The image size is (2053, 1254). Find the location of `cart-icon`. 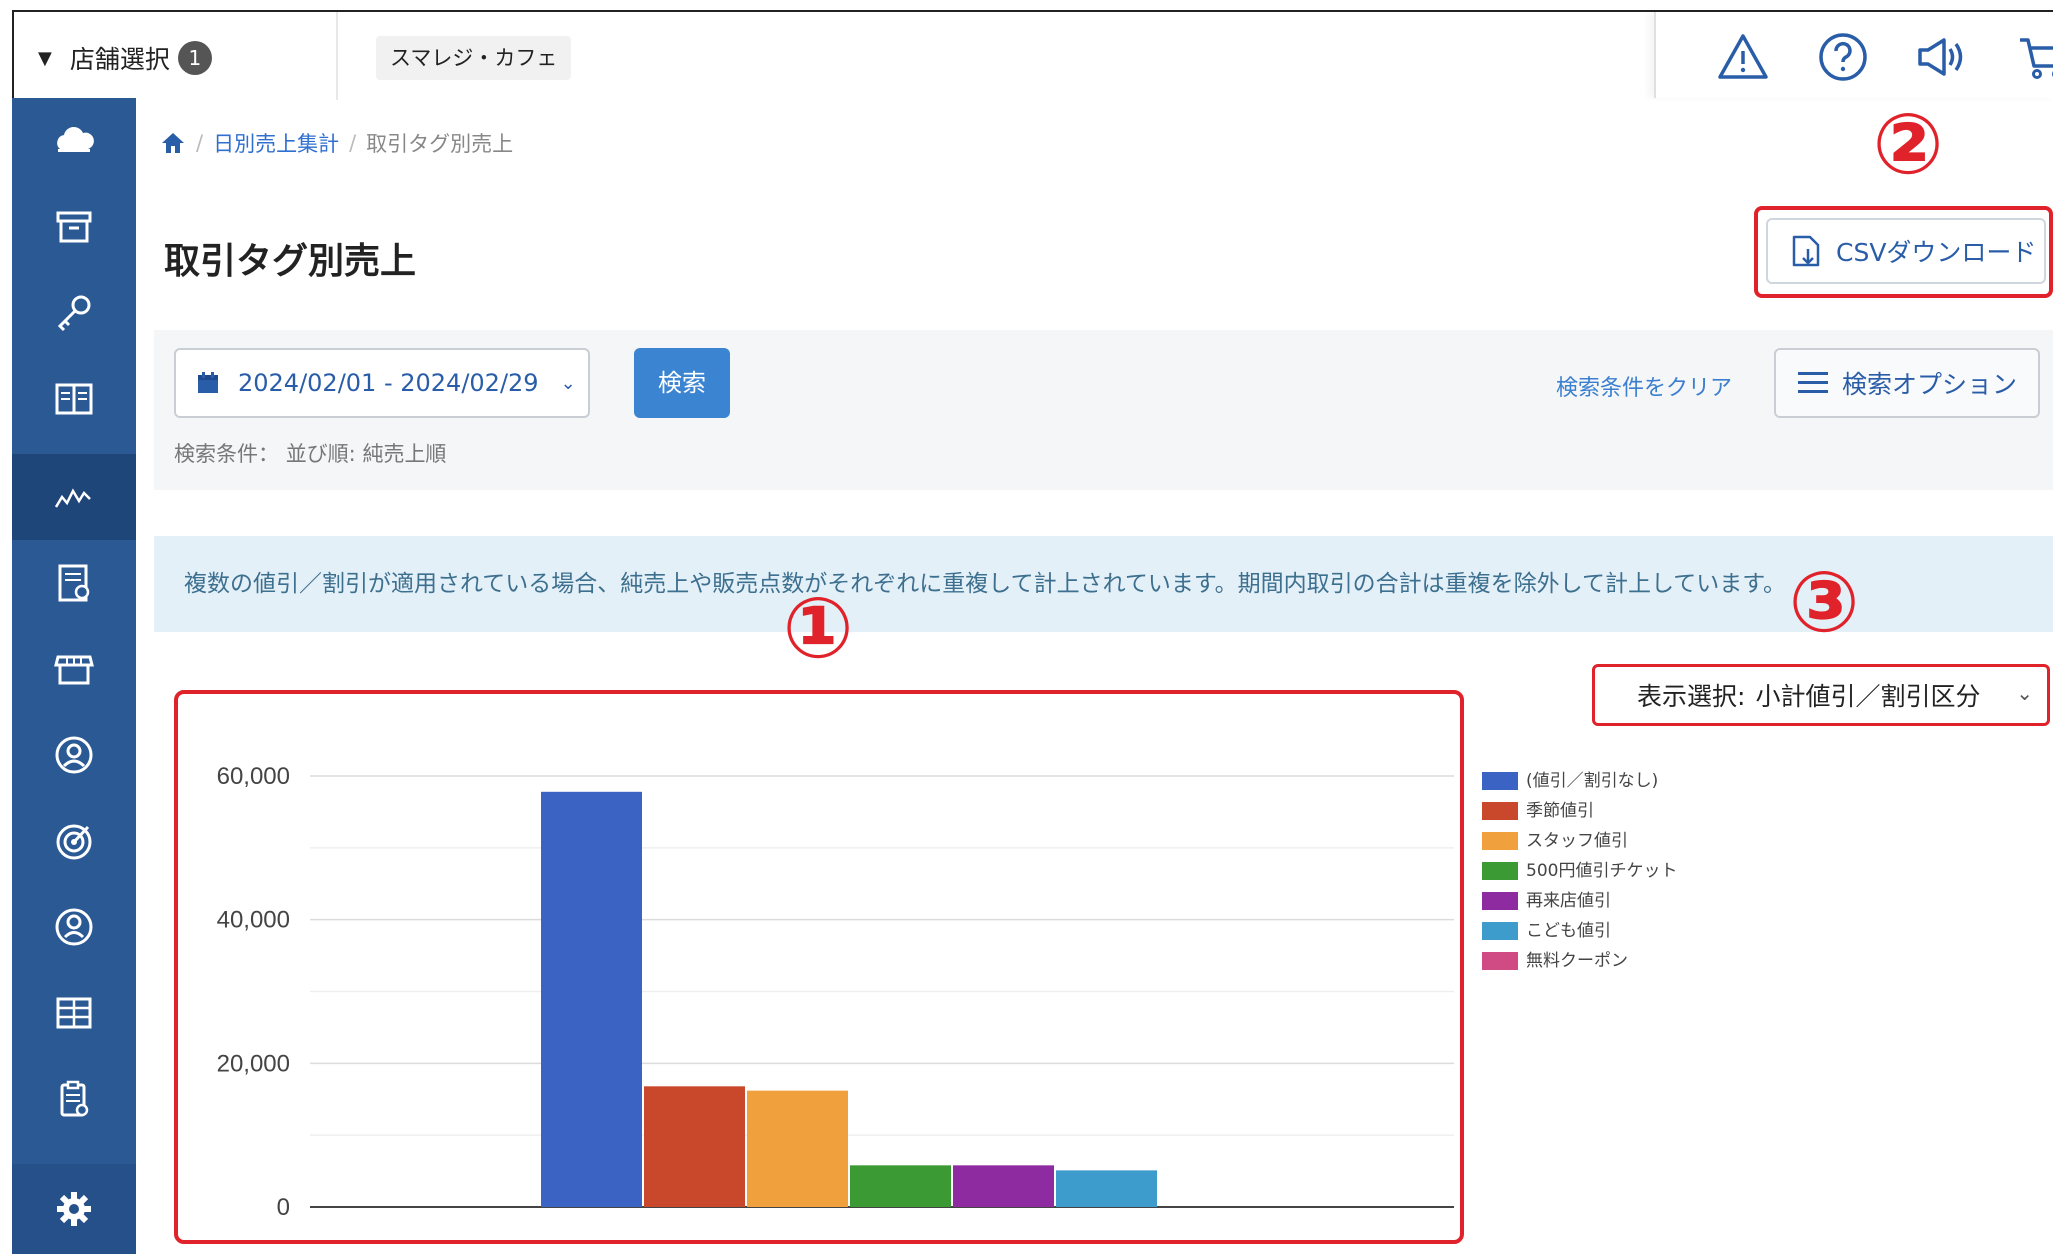

cart-icon is located at coordinates (2034, 57).